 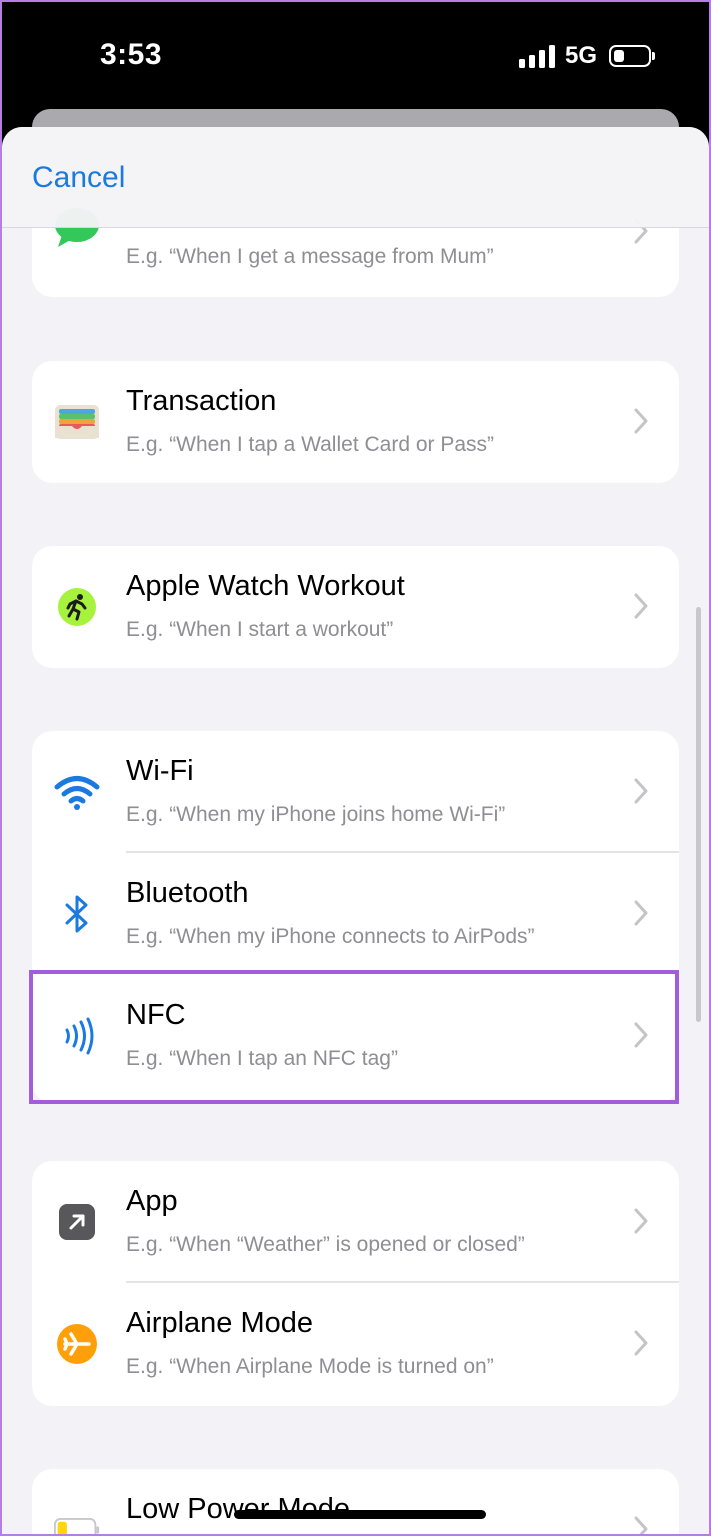 I want to click on trigger-subtitle: E.g. “When my iPhone joins home Wi-Fi”, so click(x=316, y=814).